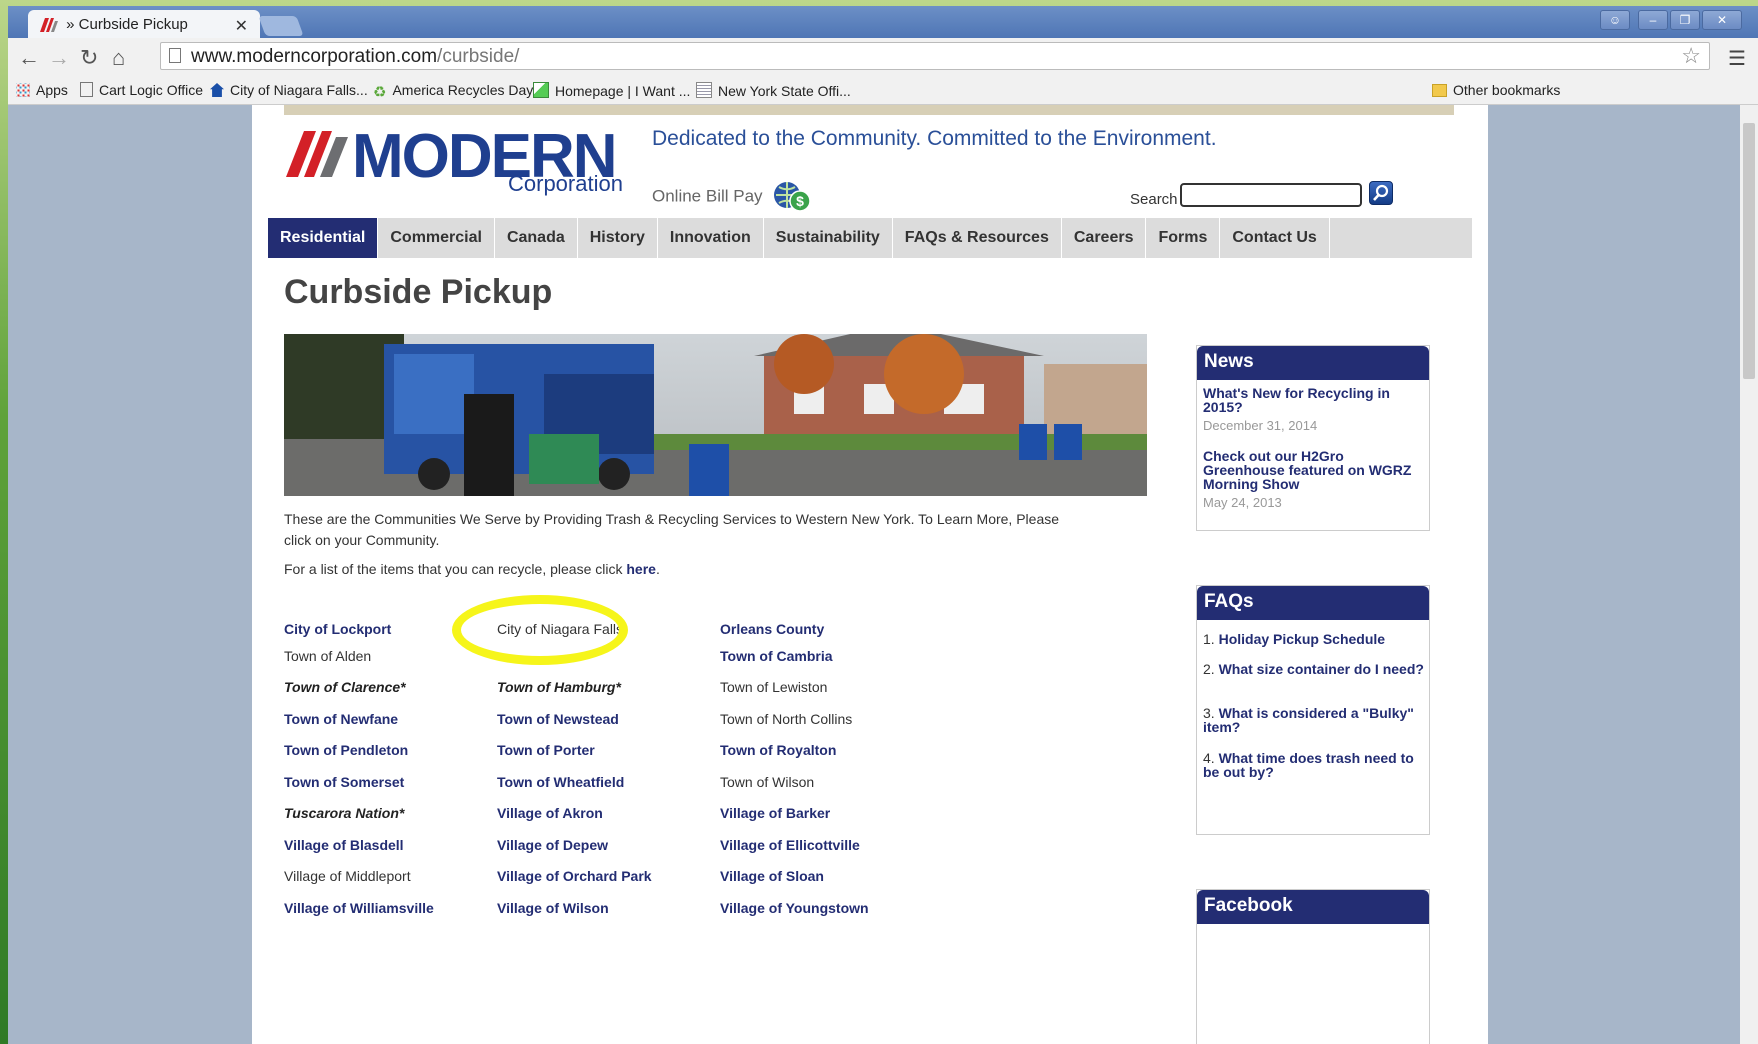 This screenshot has height=1044, width=1758. What do you see at coordinates (1183, 238) in the screenshot?
I see `nav-item-forms: Forms` at bounding box center [1183, 238].